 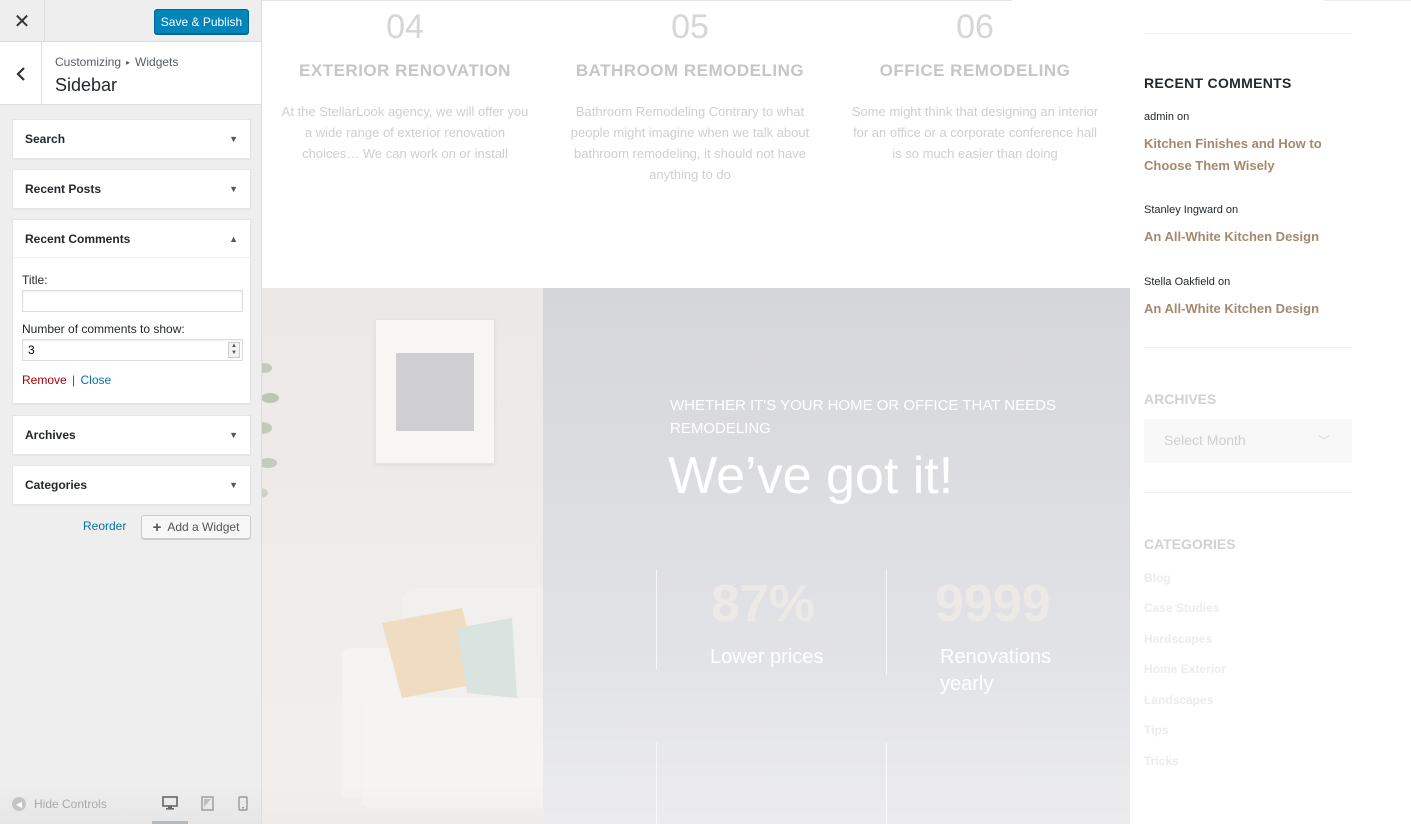 I want to click on category-link: Hardscapes, so click(x=1178, y=639).